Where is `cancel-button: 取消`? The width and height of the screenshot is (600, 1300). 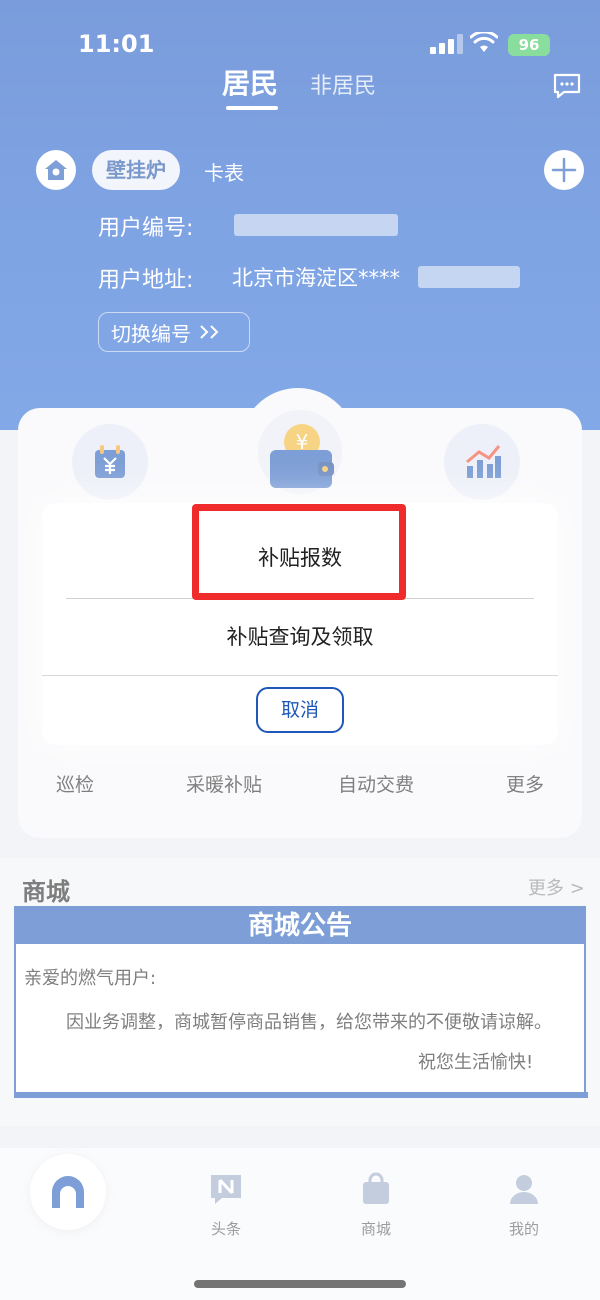
cancel-button: 取消 is located at coordinates (300, 710).